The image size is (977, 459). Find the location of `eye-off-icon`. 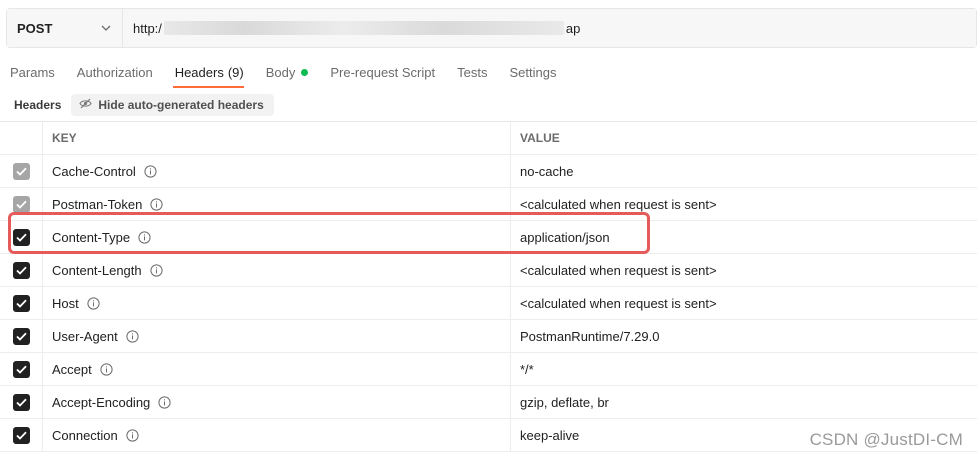

eye-off-icon is located at coordinates (86, 105).